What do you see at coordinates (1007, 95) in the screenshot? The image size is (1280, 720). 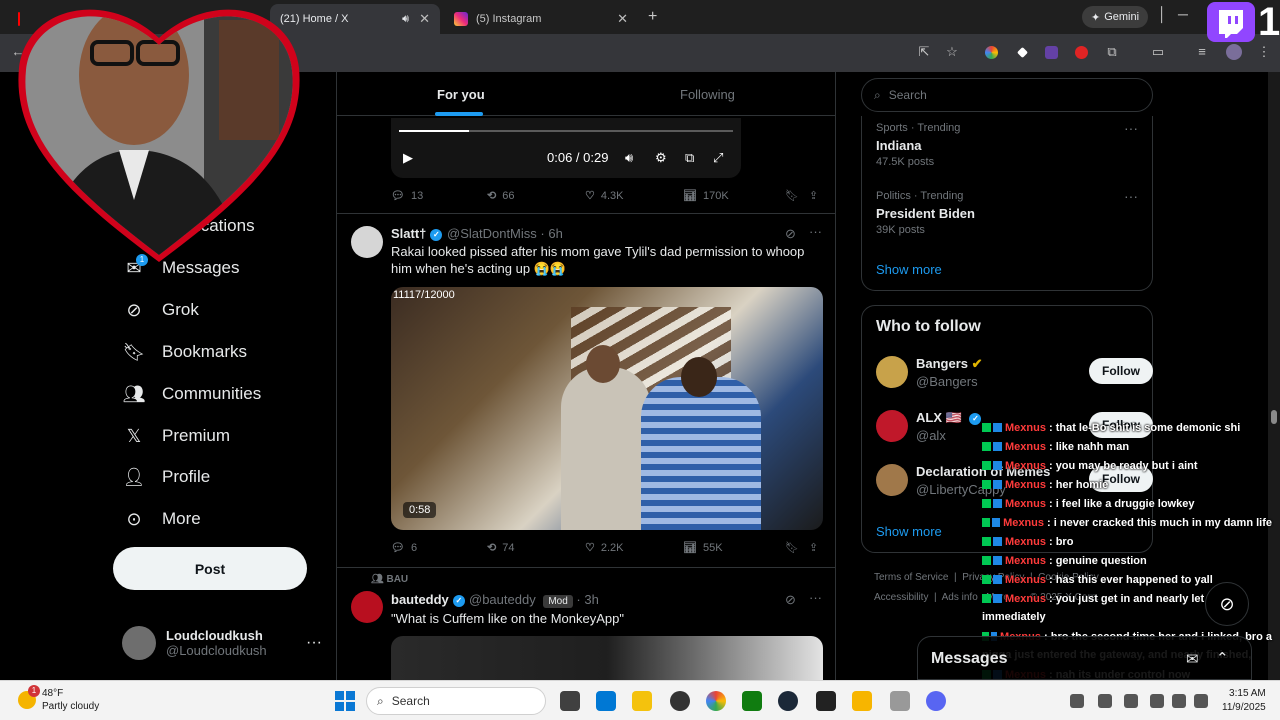 I see `search-box: ⌕ Search` at bounding box center [1007, 95].